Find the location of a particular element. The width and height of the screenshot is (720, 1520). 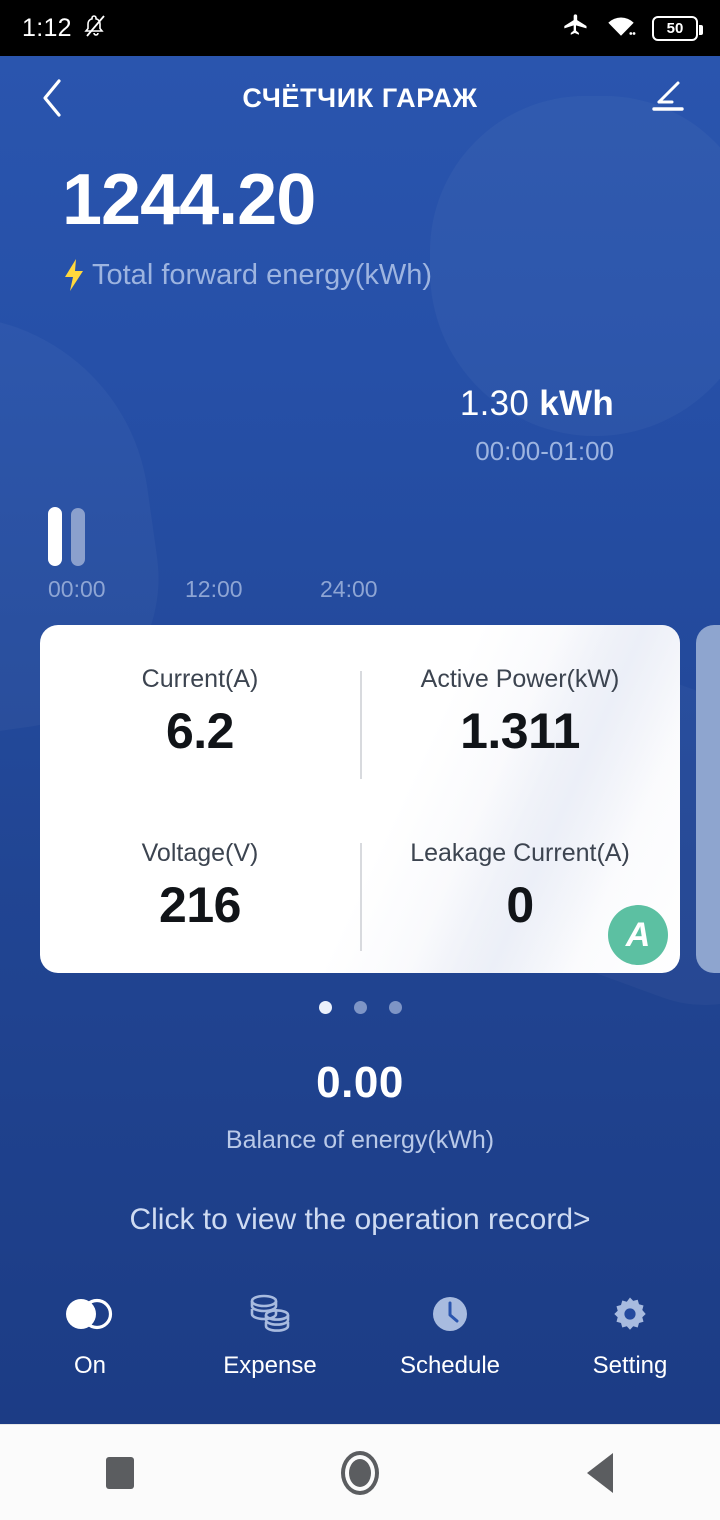

metrics-card-next-peek is located at coordinates (708, 799).